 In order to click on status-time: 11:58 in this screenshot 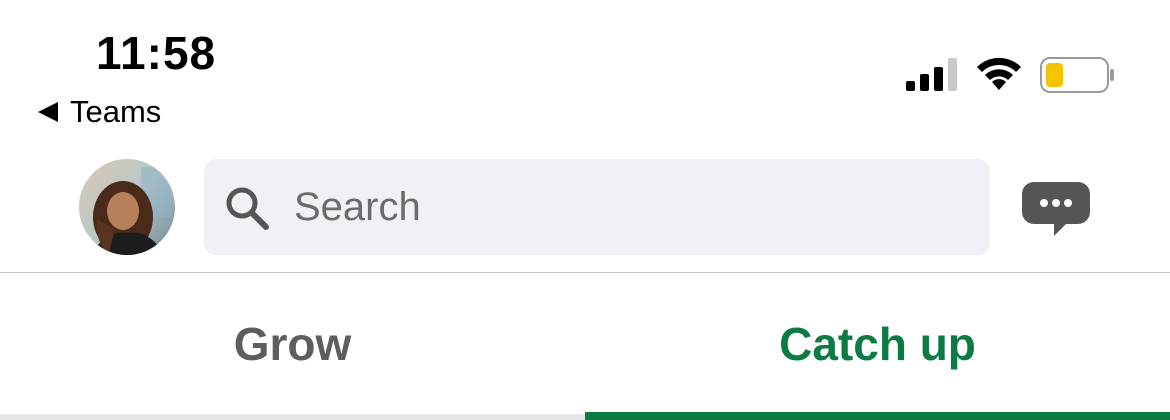, I will do `click(156, 53)`.